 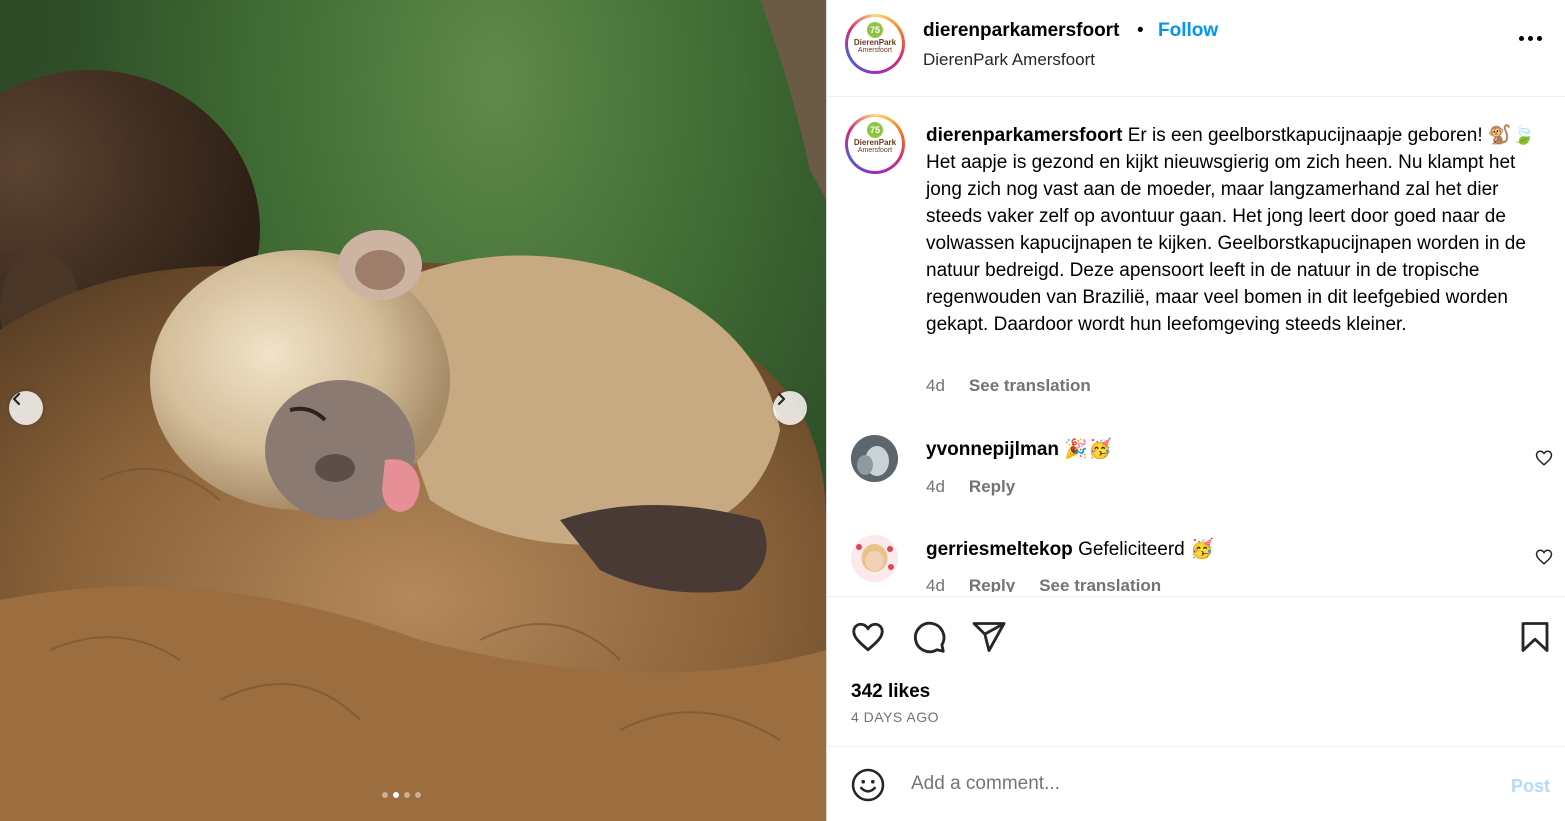 I want to click on comment-input, so click(x=1191, y=784).